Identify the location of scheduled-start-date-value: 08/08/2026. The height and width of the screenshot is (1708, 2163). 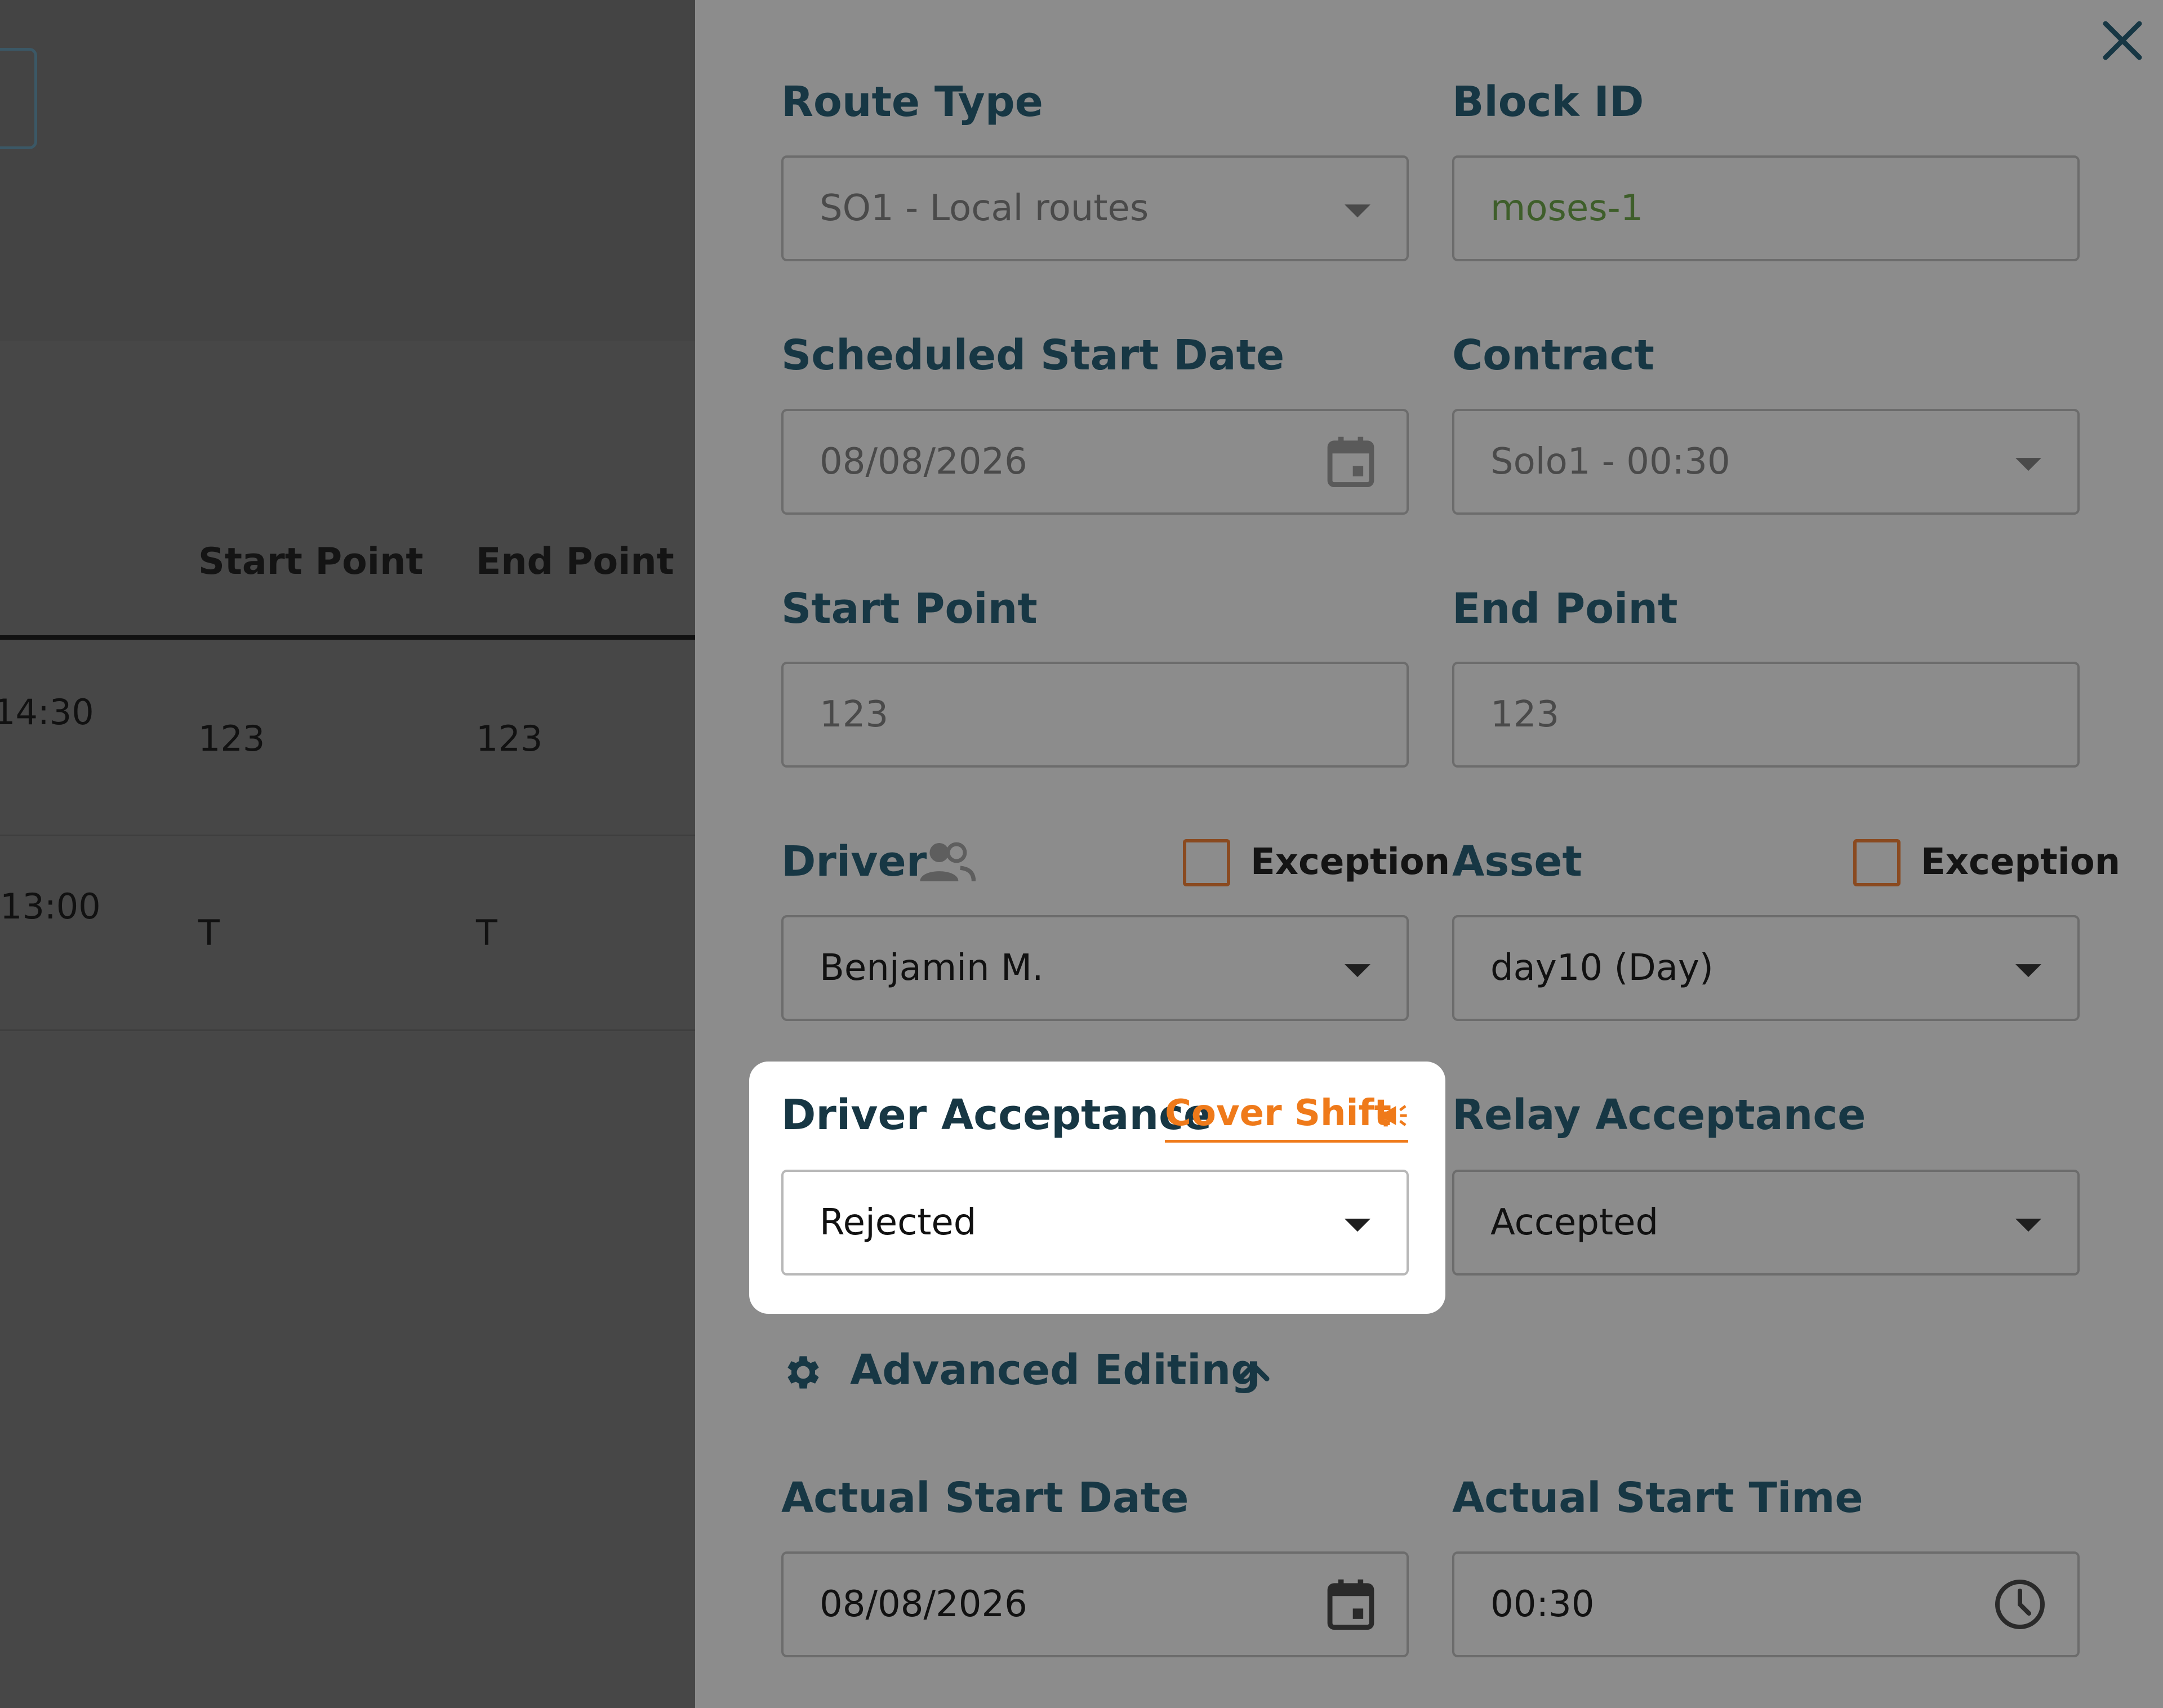
(923, 462).